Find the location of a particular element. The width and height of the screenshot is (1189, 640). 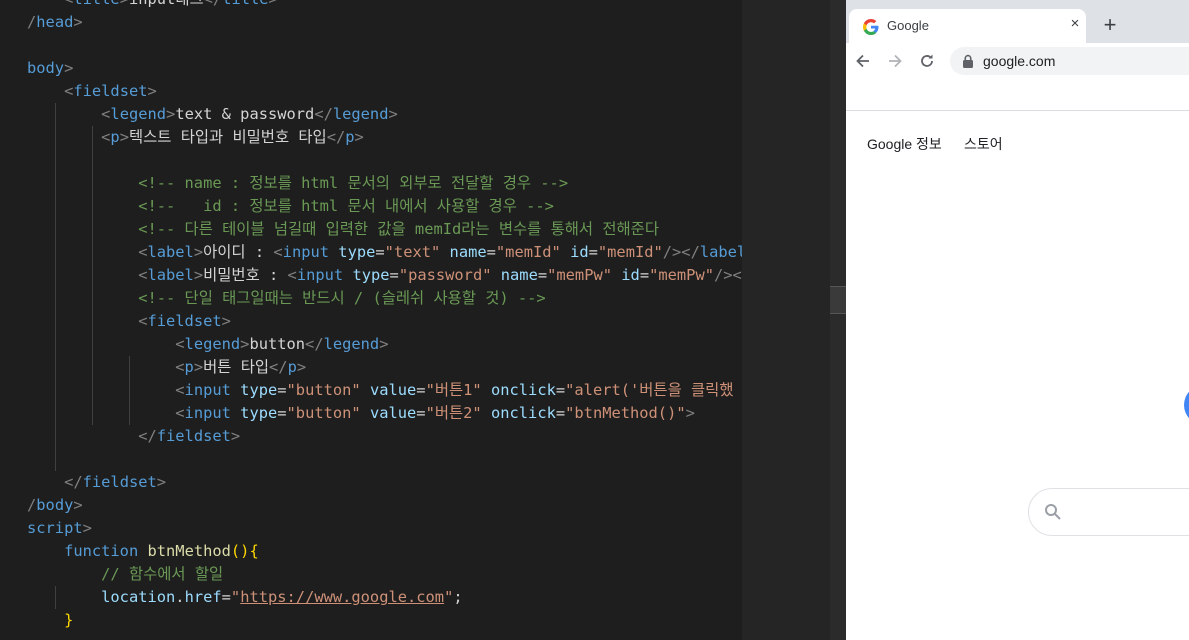

code-line: <p>버튼 타입</p> is located at coordinates (166, 367).